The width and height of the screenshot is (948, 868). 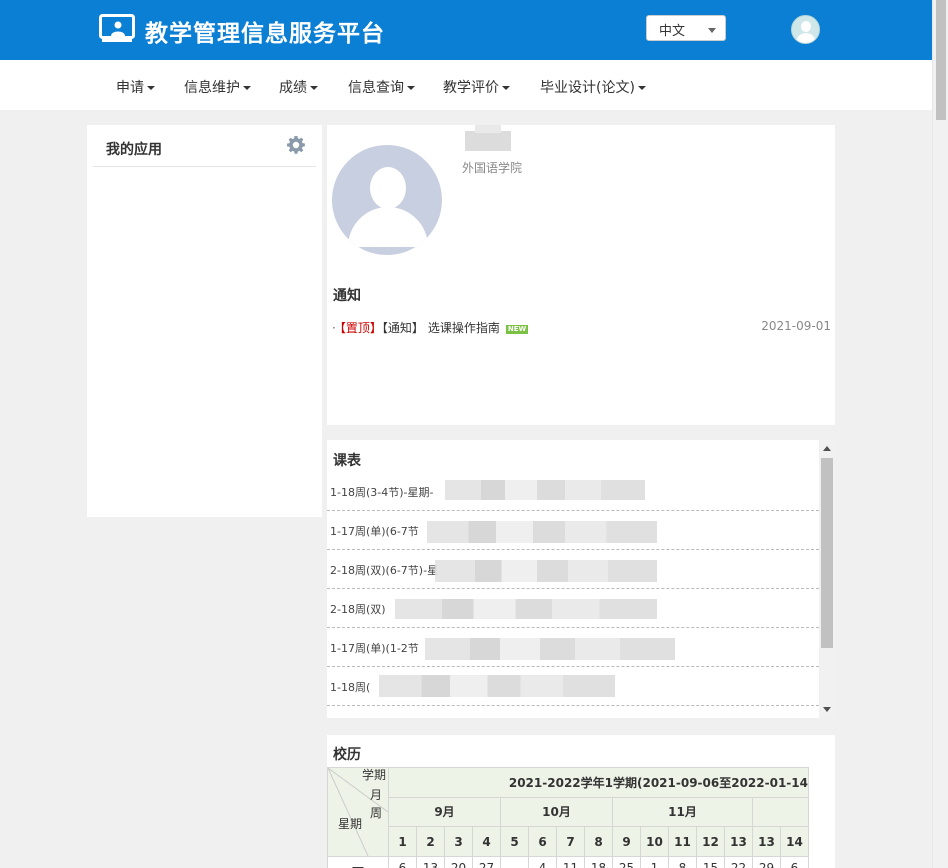 What do you see at coordinates (796, 326) in the screenshot?
I see `notice-date: 2021-09-01` at bounding box center [796, 326].